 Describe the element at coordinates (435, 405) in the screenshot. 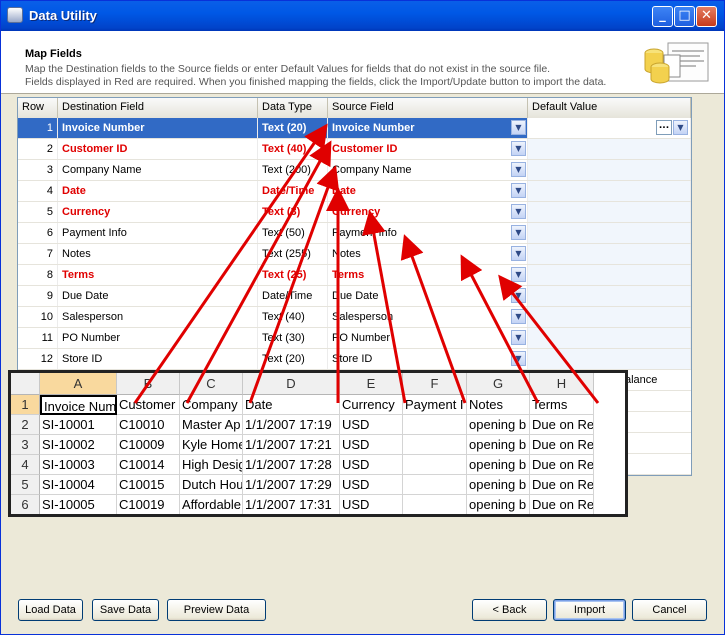

I see `spreadsheet-cell: Payment I` at that location.